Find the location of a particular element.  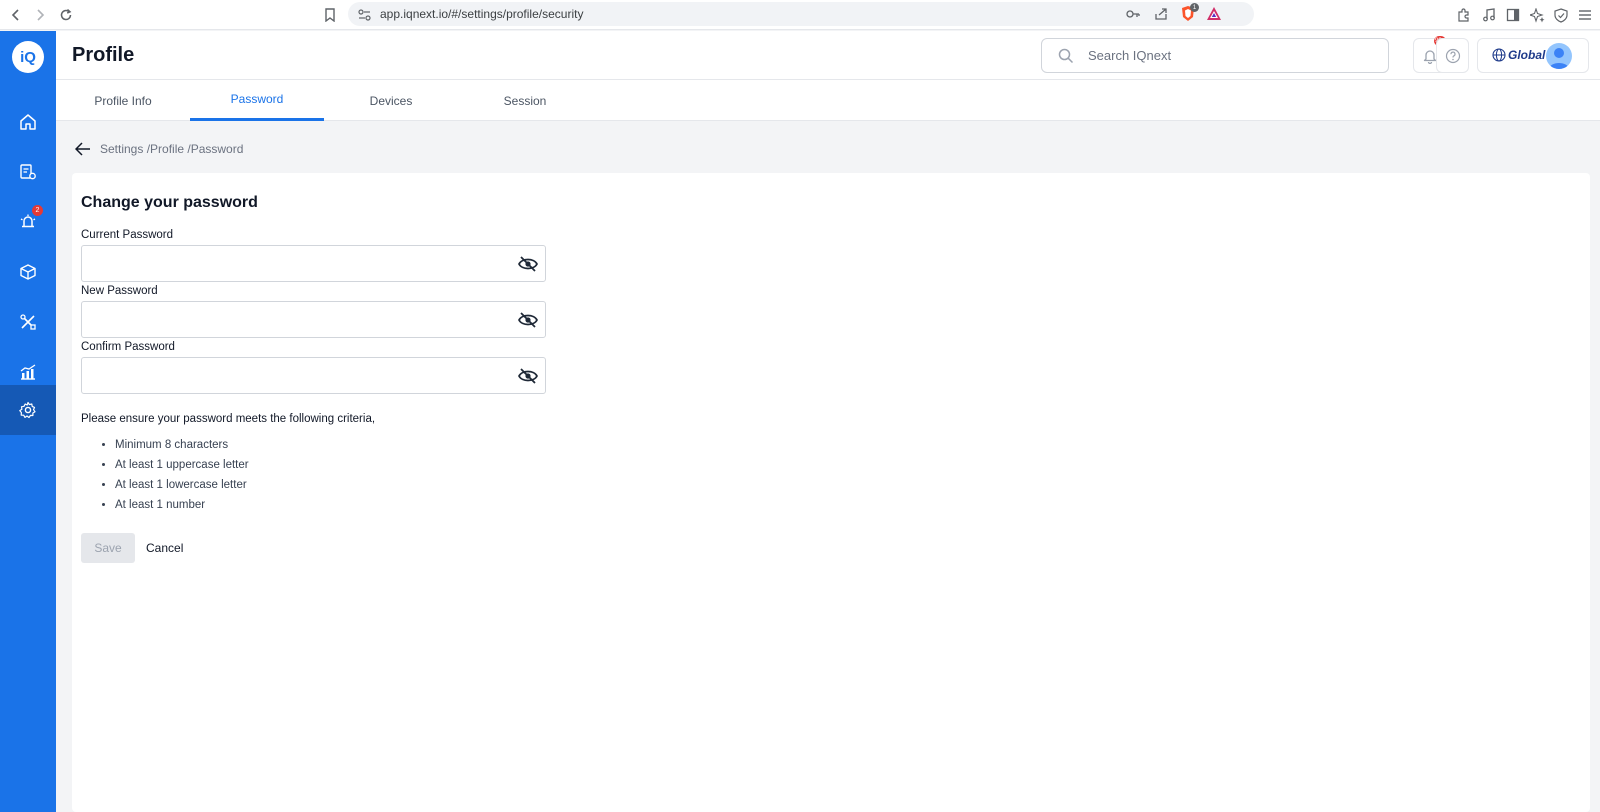

sidebar-item-inventory is located at coordinates (28, 272).